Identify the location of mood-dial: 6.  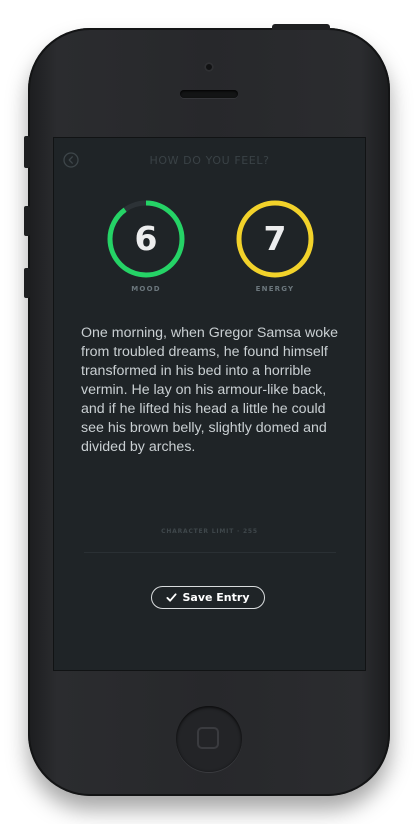
(146, 239).